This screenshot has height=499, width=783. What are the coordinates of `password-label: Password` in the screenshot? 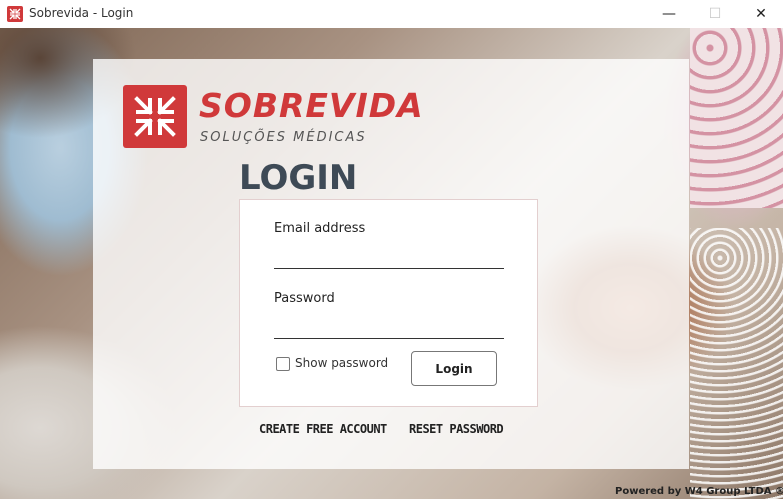 It's located at (304, 298).